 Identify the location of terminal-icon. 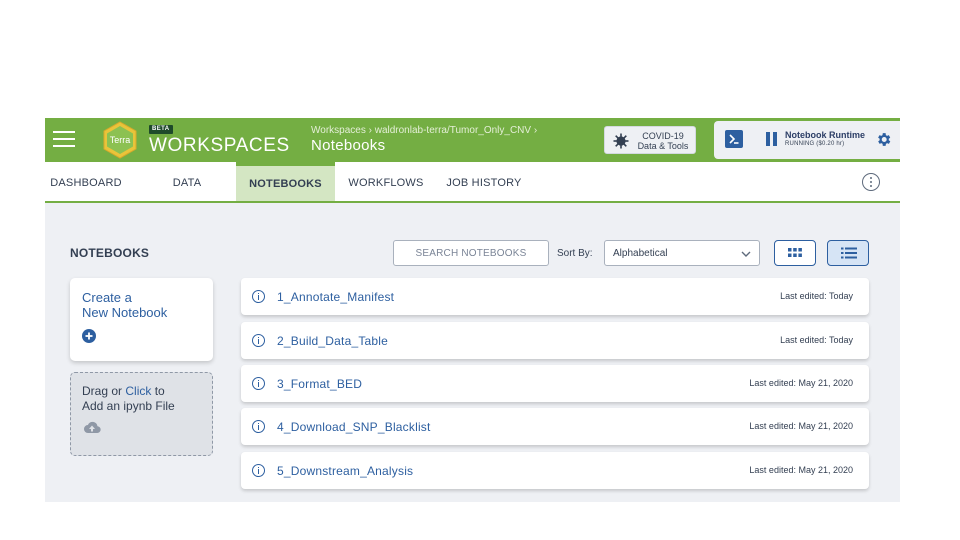
(734, 139).